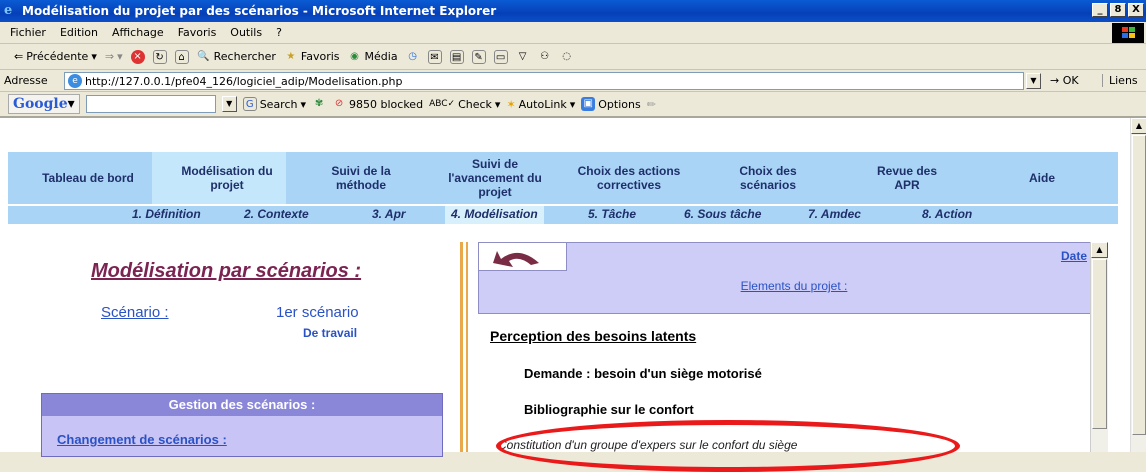  Describe the element at coordinates (246, 32) in the screenshot. I see `menu-outils: Outils` at that location.